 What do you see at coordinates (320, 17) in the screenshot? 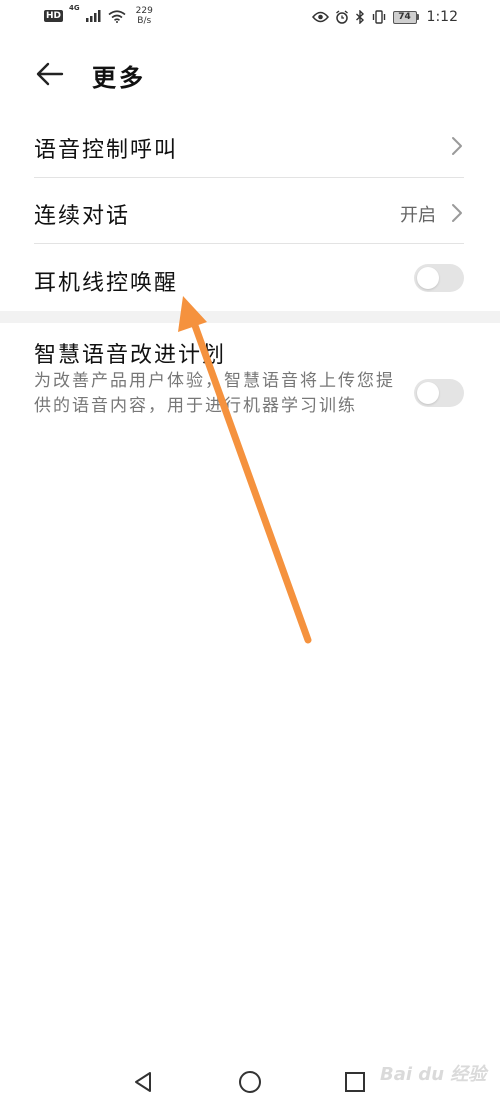
I see `eye-icon` at bounding box center [320, 17].